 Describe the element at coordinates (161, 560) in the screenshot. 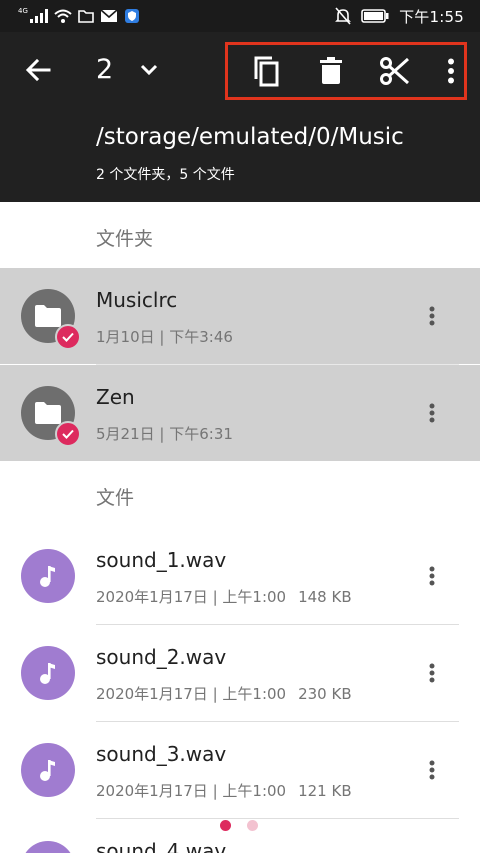

I see `file-name: sound_1.wav` at that location.